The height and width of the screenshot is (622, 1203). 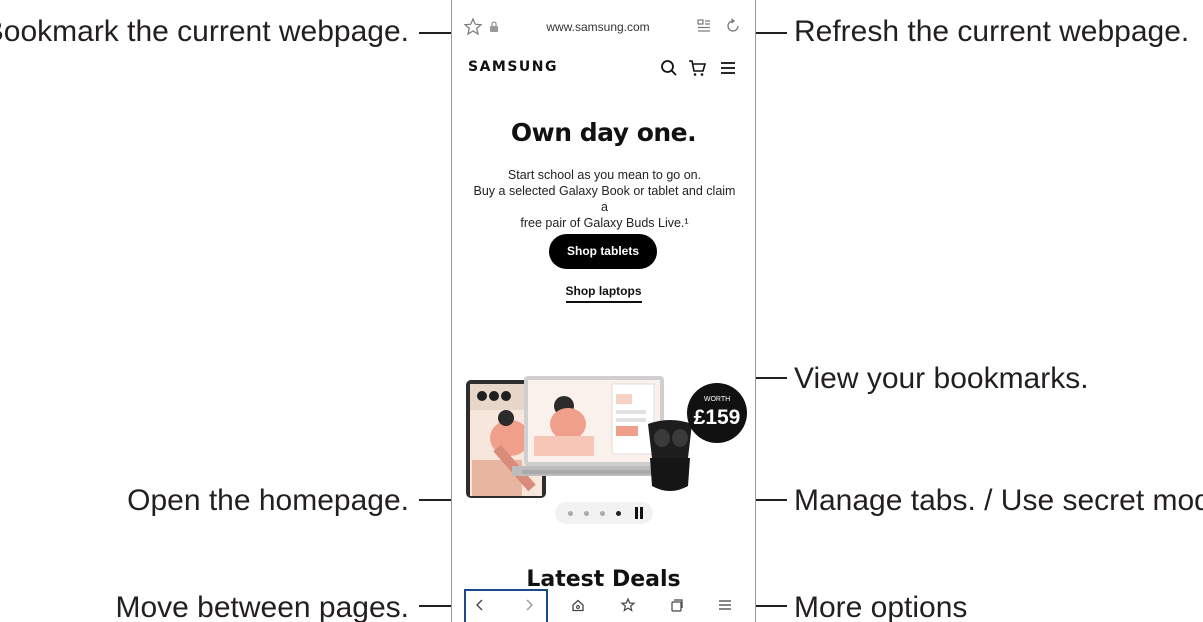 What do you see at coordinates (480, 605) in the screenshot?
I see `back-icon` at bounding box center [480, 605].